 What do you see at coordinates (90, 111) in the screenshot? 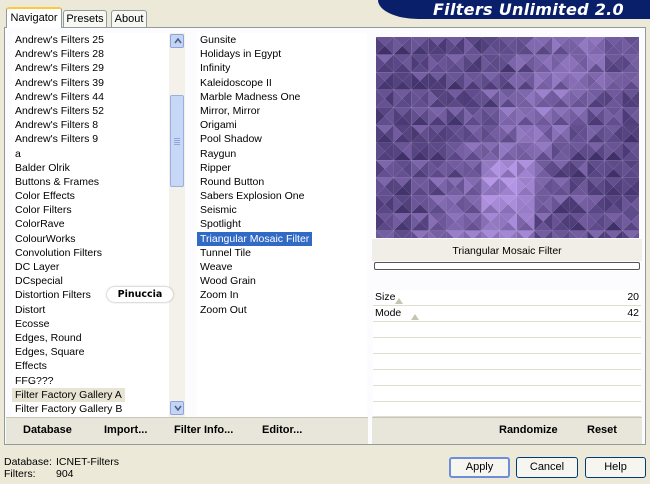
I see `category-list-item: Andrew's Filters 52` at bounding box center [90, 111].